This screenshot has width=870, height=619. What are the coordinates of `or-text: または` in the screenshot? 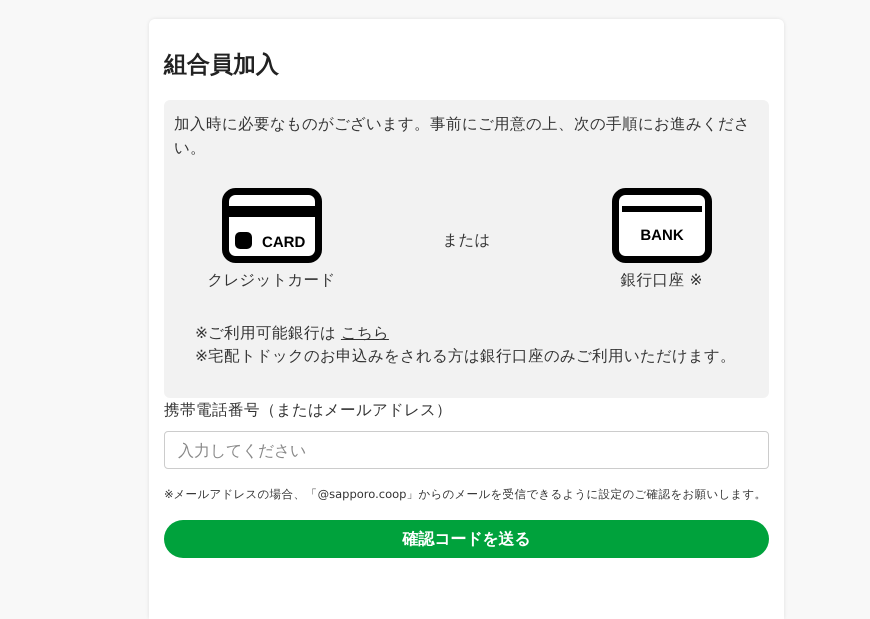 It's located at (466, 240).